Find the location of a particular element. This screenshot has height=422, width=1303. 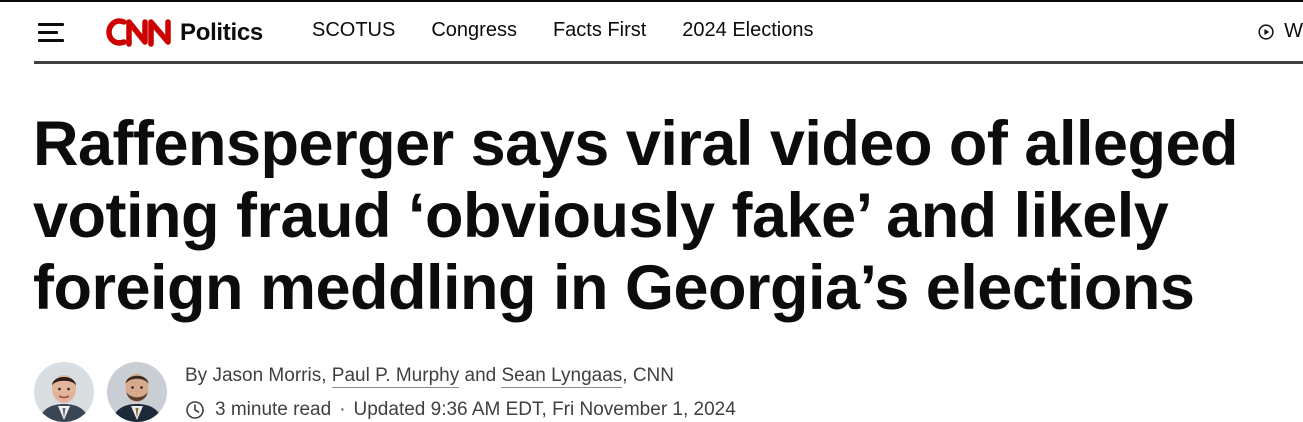

hamburger-menu-icon is located at coordinates (52, 33).